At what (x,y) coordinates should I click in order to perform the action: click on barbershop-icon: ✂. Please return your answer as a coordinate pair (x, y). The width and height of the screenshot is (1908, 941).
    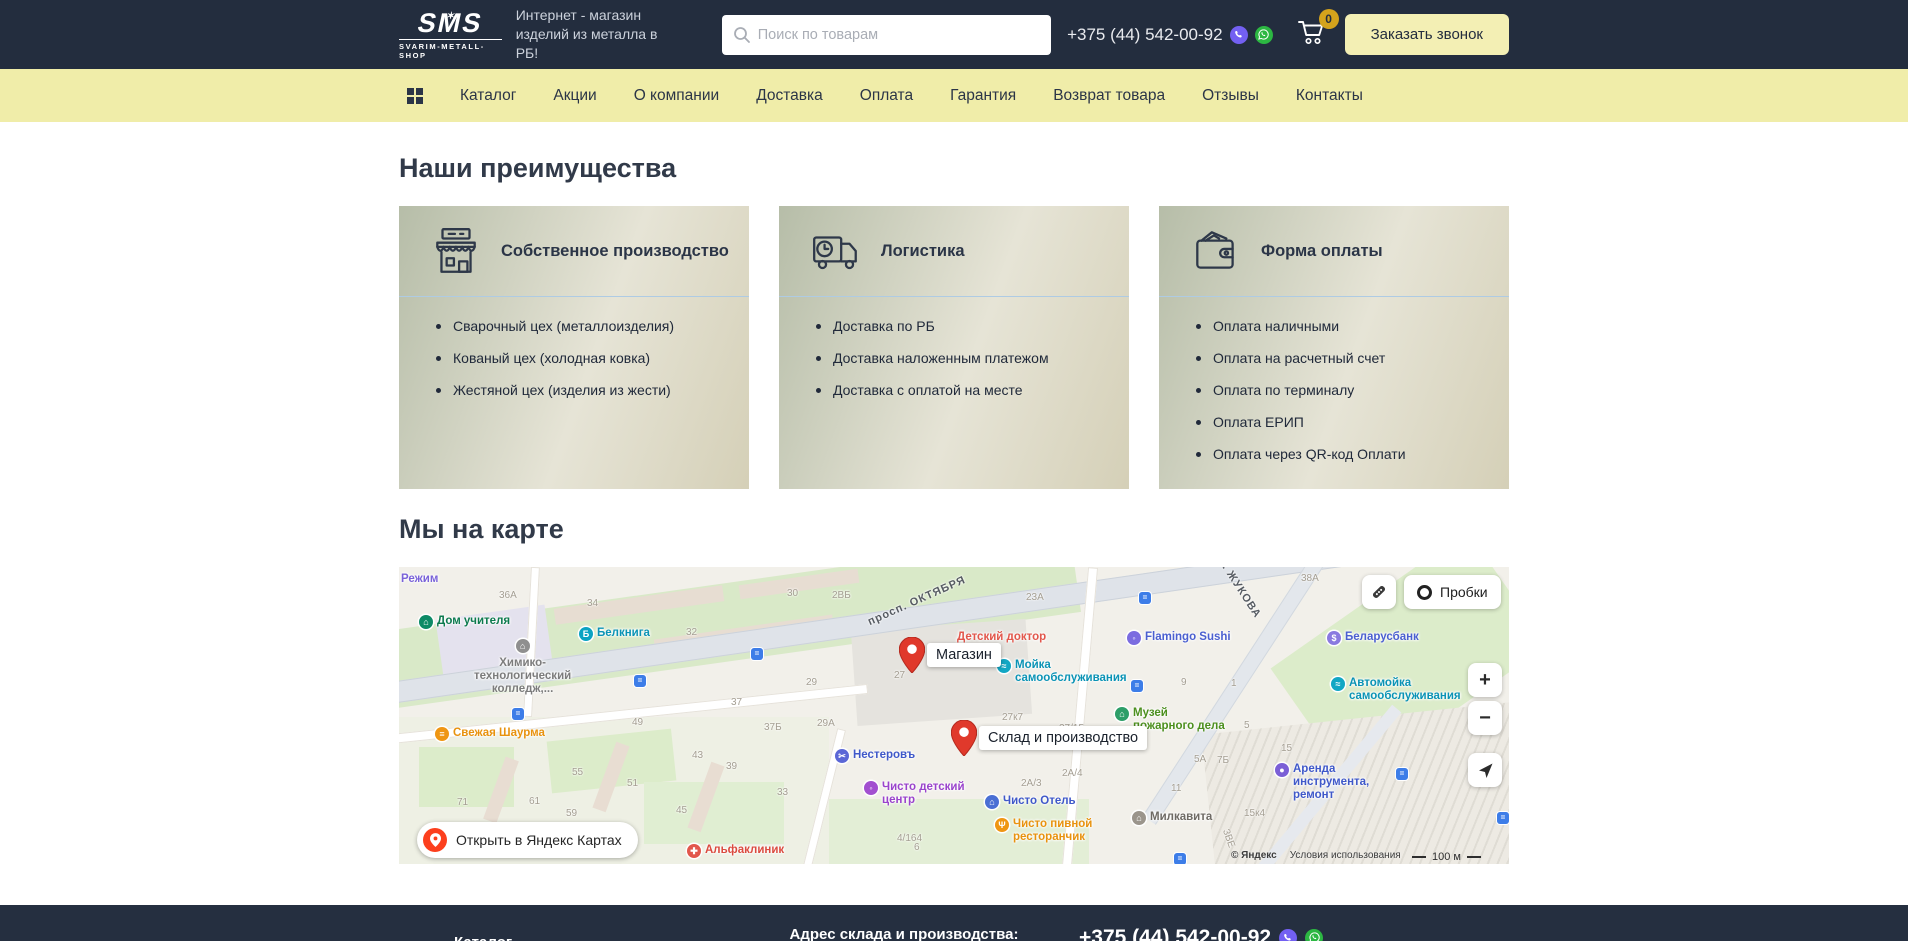
    Looking at the image, I should click on (842, 756).